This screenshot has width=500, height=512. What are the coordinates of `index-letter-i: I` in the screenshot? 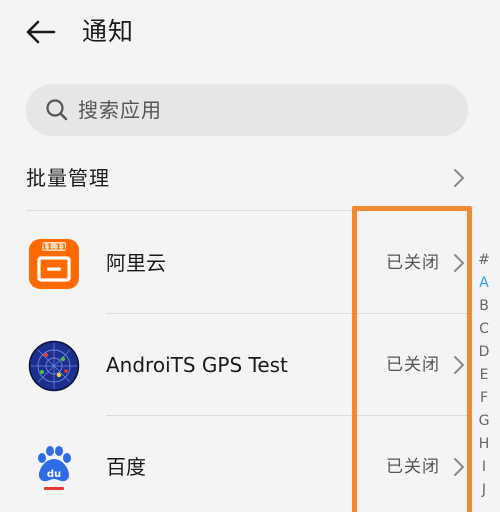 It's located at (484, 467).